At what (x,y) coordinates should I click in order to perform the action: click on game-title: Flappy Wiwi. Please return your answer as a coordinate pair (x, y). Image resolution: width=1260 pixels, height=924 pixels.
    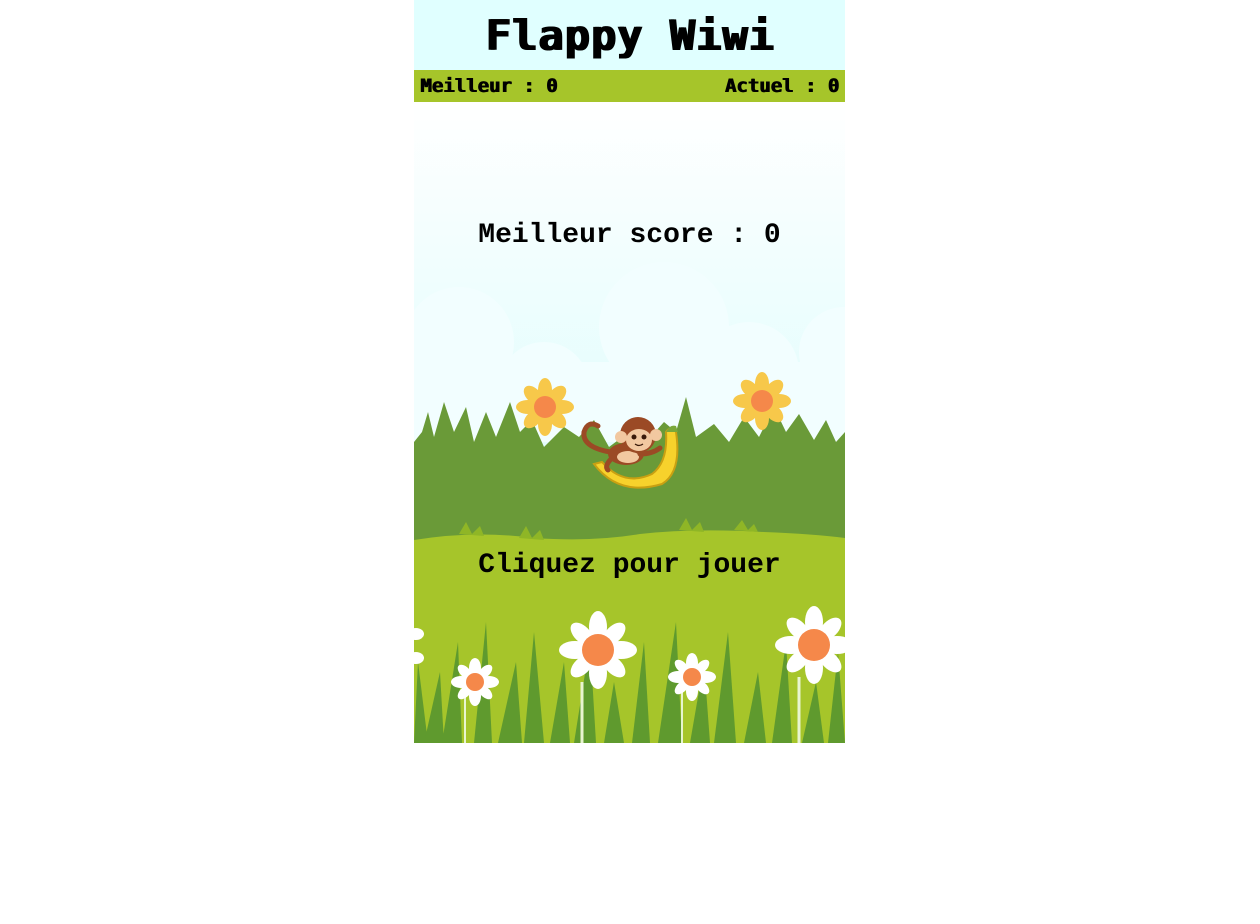
    Looking at the image, I should click on (629, 35).